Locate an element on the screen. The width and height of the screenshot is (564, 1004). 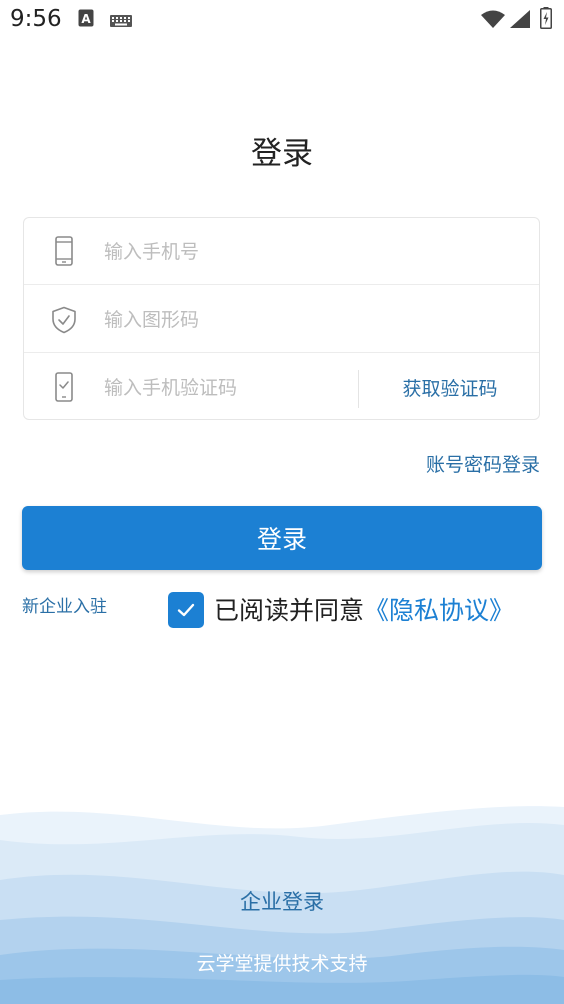
enterprise-login-link: 企业登录 is located at coordinates (282, 901).